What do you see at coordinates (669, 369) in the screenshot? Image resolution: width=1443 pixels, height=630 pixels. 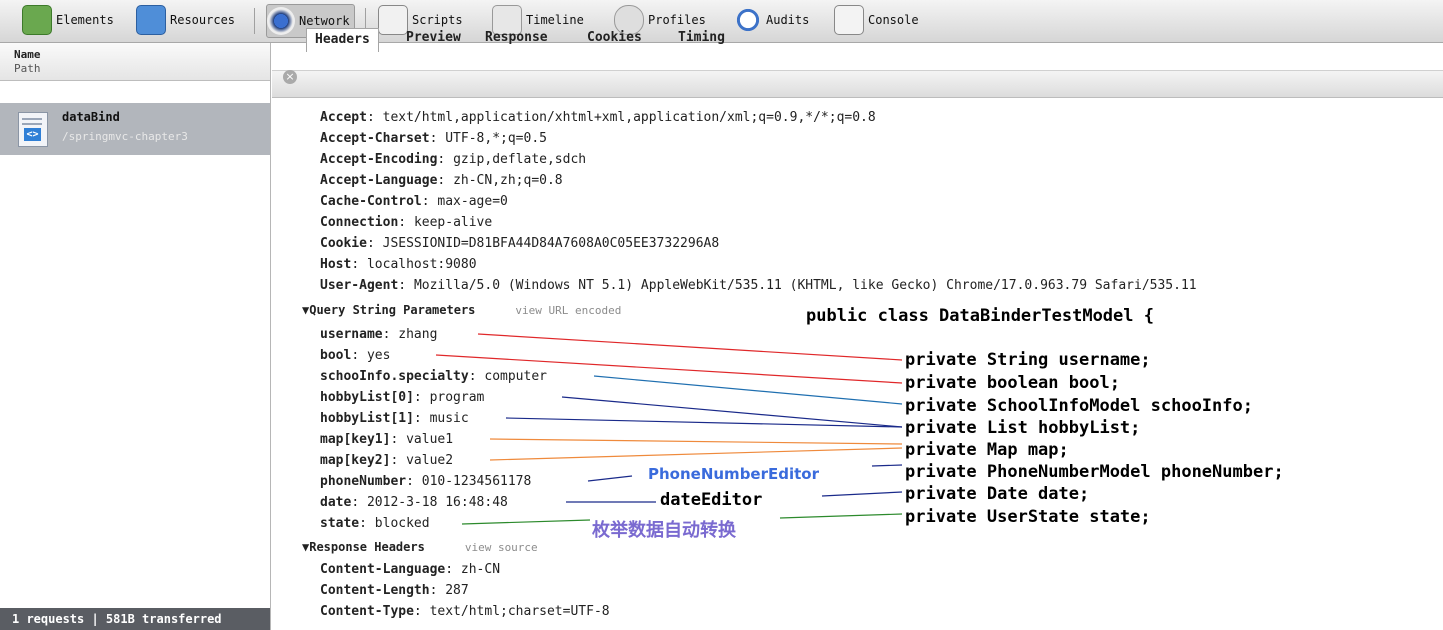 I see `connector-bool` at bounding box center [669, 369].